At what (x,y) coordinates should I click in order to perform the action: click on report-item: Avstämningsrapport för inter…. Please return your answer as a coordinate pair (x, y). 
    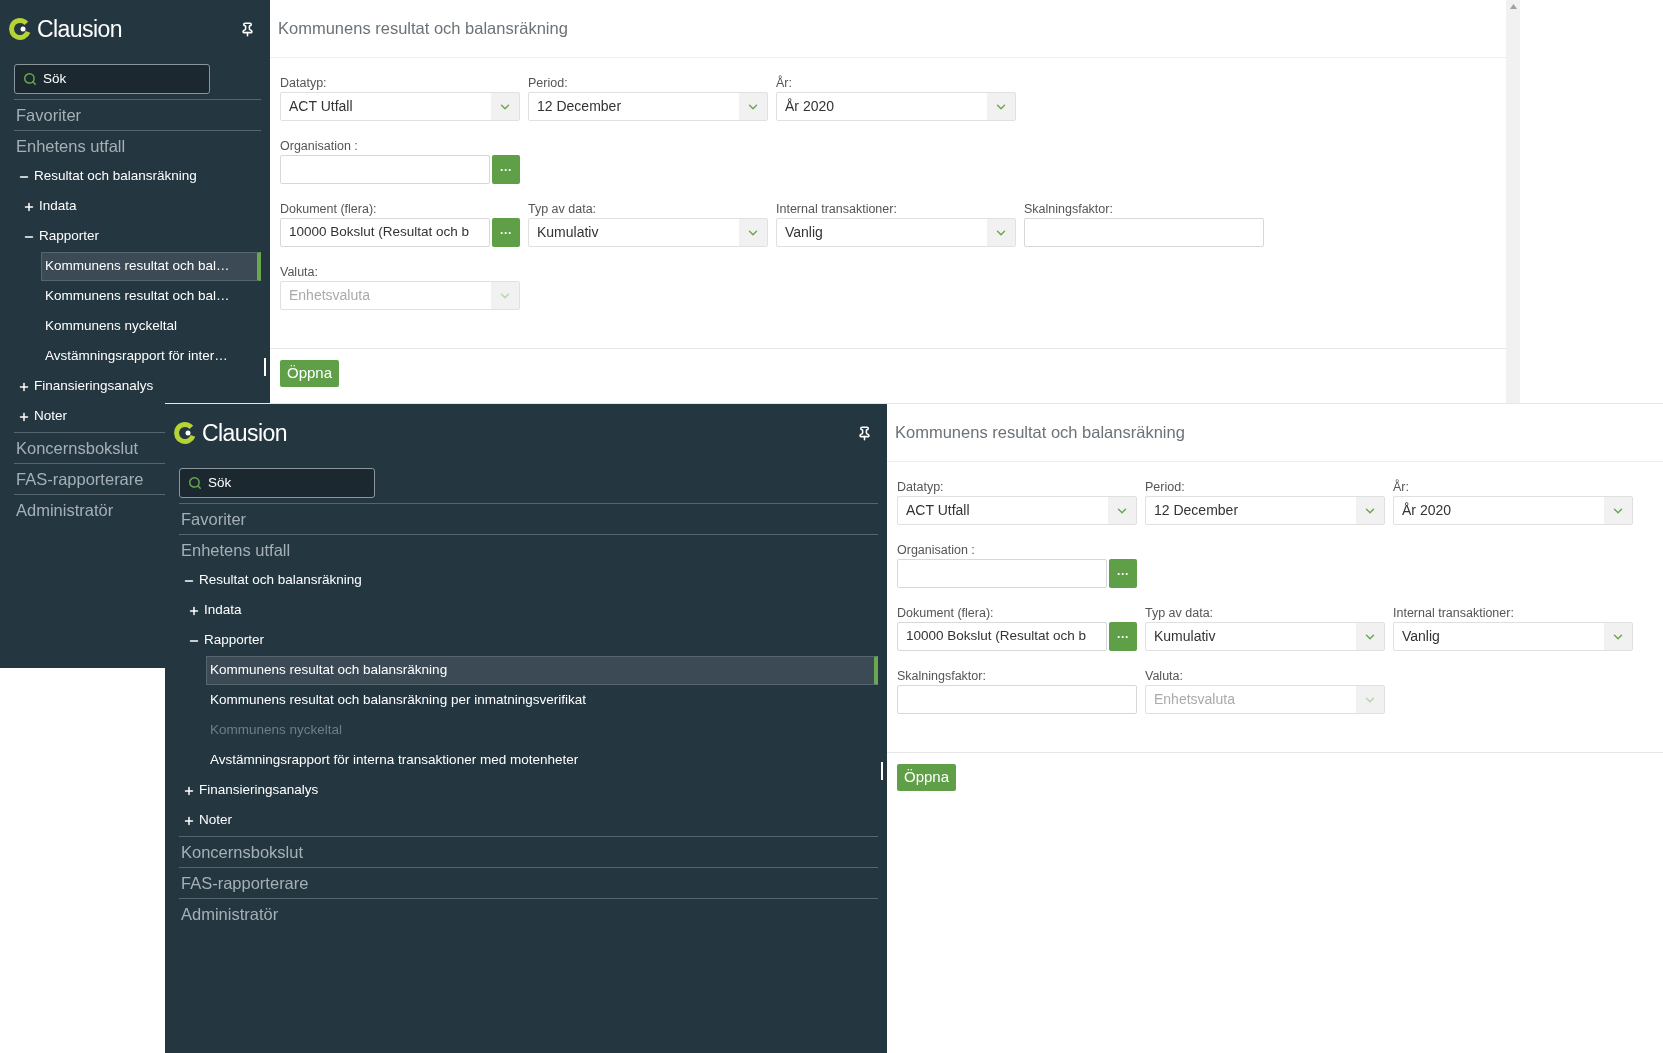
    Looking at the image, I should click on (151, 356).